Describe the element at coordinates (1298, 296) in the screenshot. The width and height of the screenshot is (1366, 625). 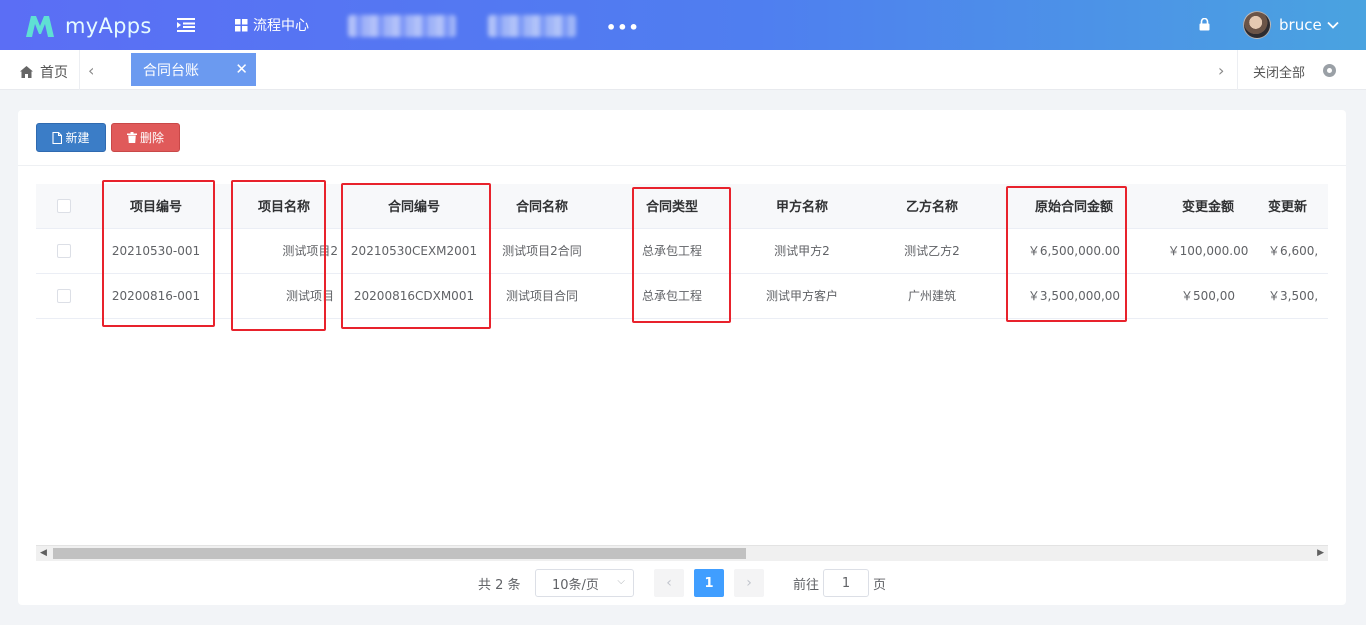
I see `table-cell: ￥3,500,` at that location.